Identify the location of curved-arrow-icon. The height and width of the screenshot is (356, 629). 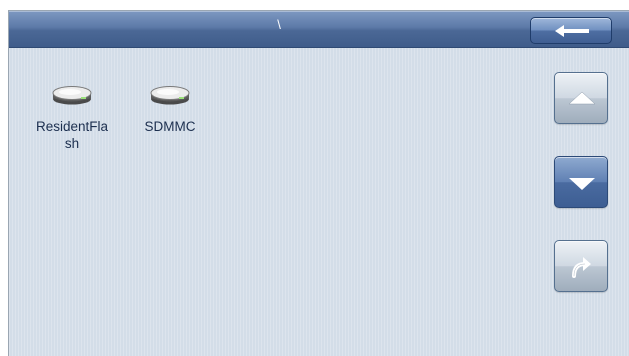
(581, 267).